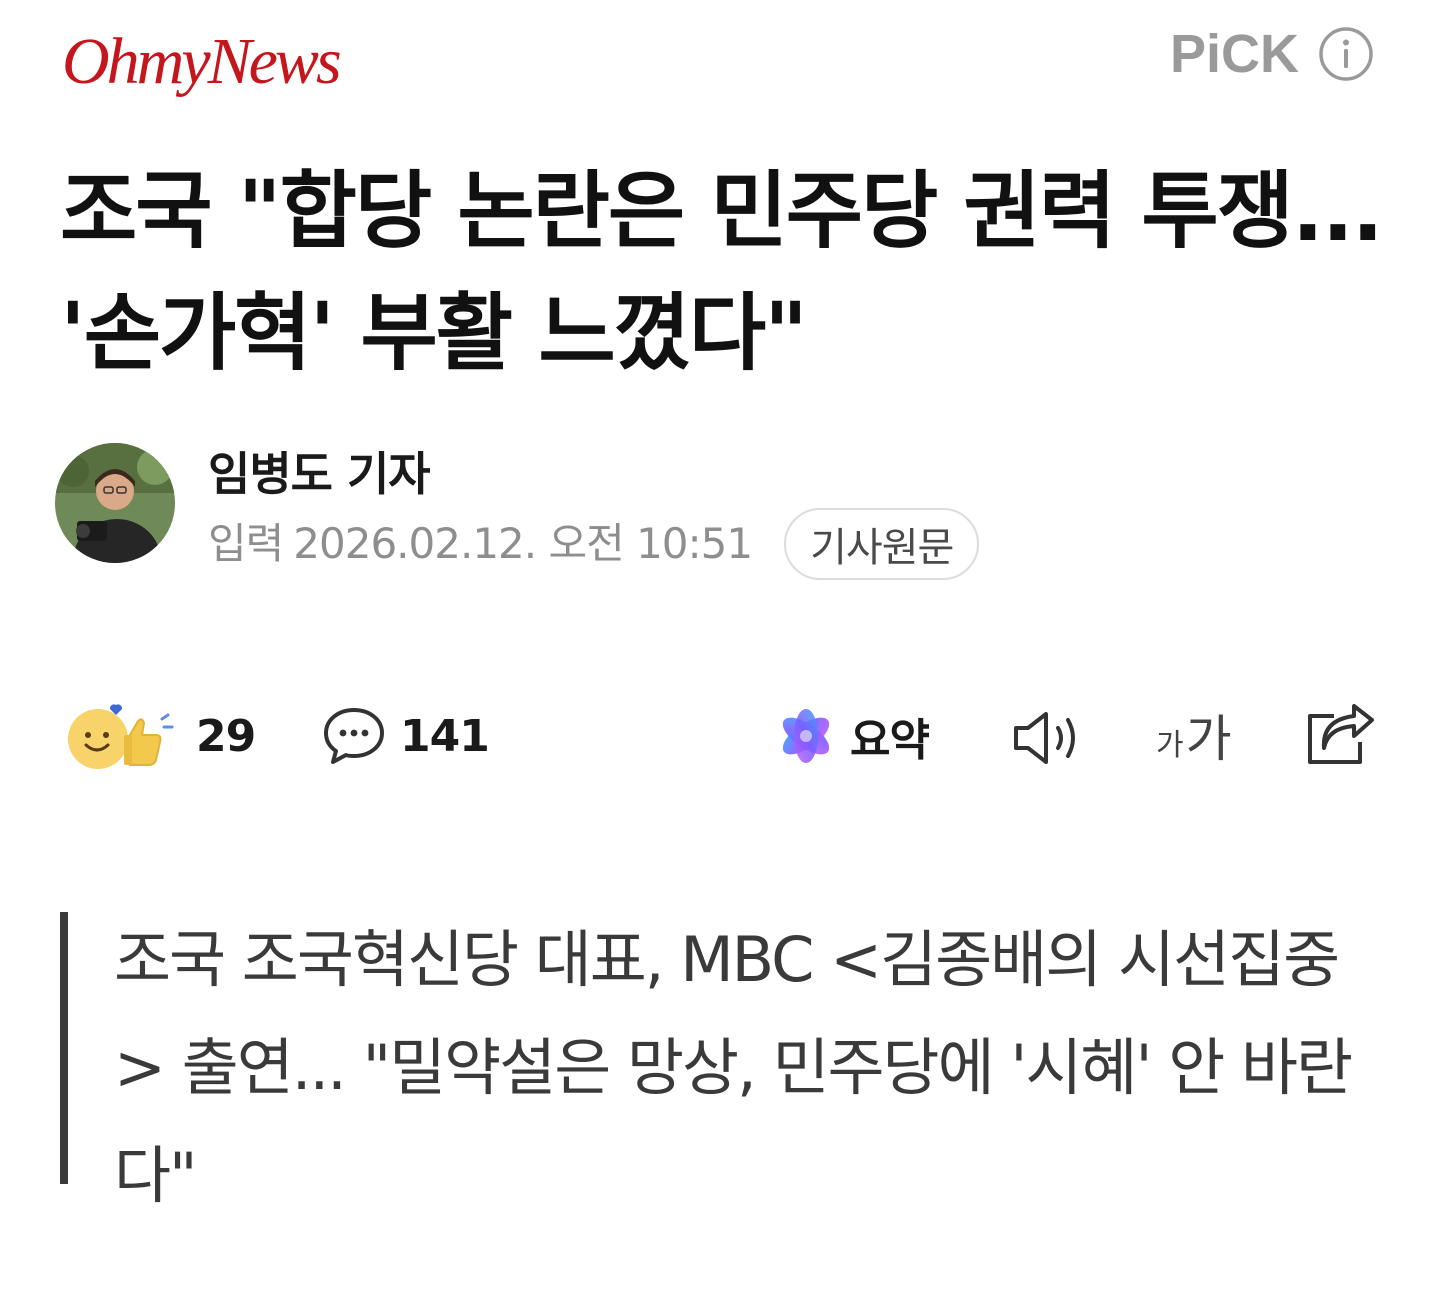 The width and height of the screenshot is (1440, 1296). Describe the element at coordinates (121, 736) in the screenshot. I see `smile-thumbs-up-icon` at that location.